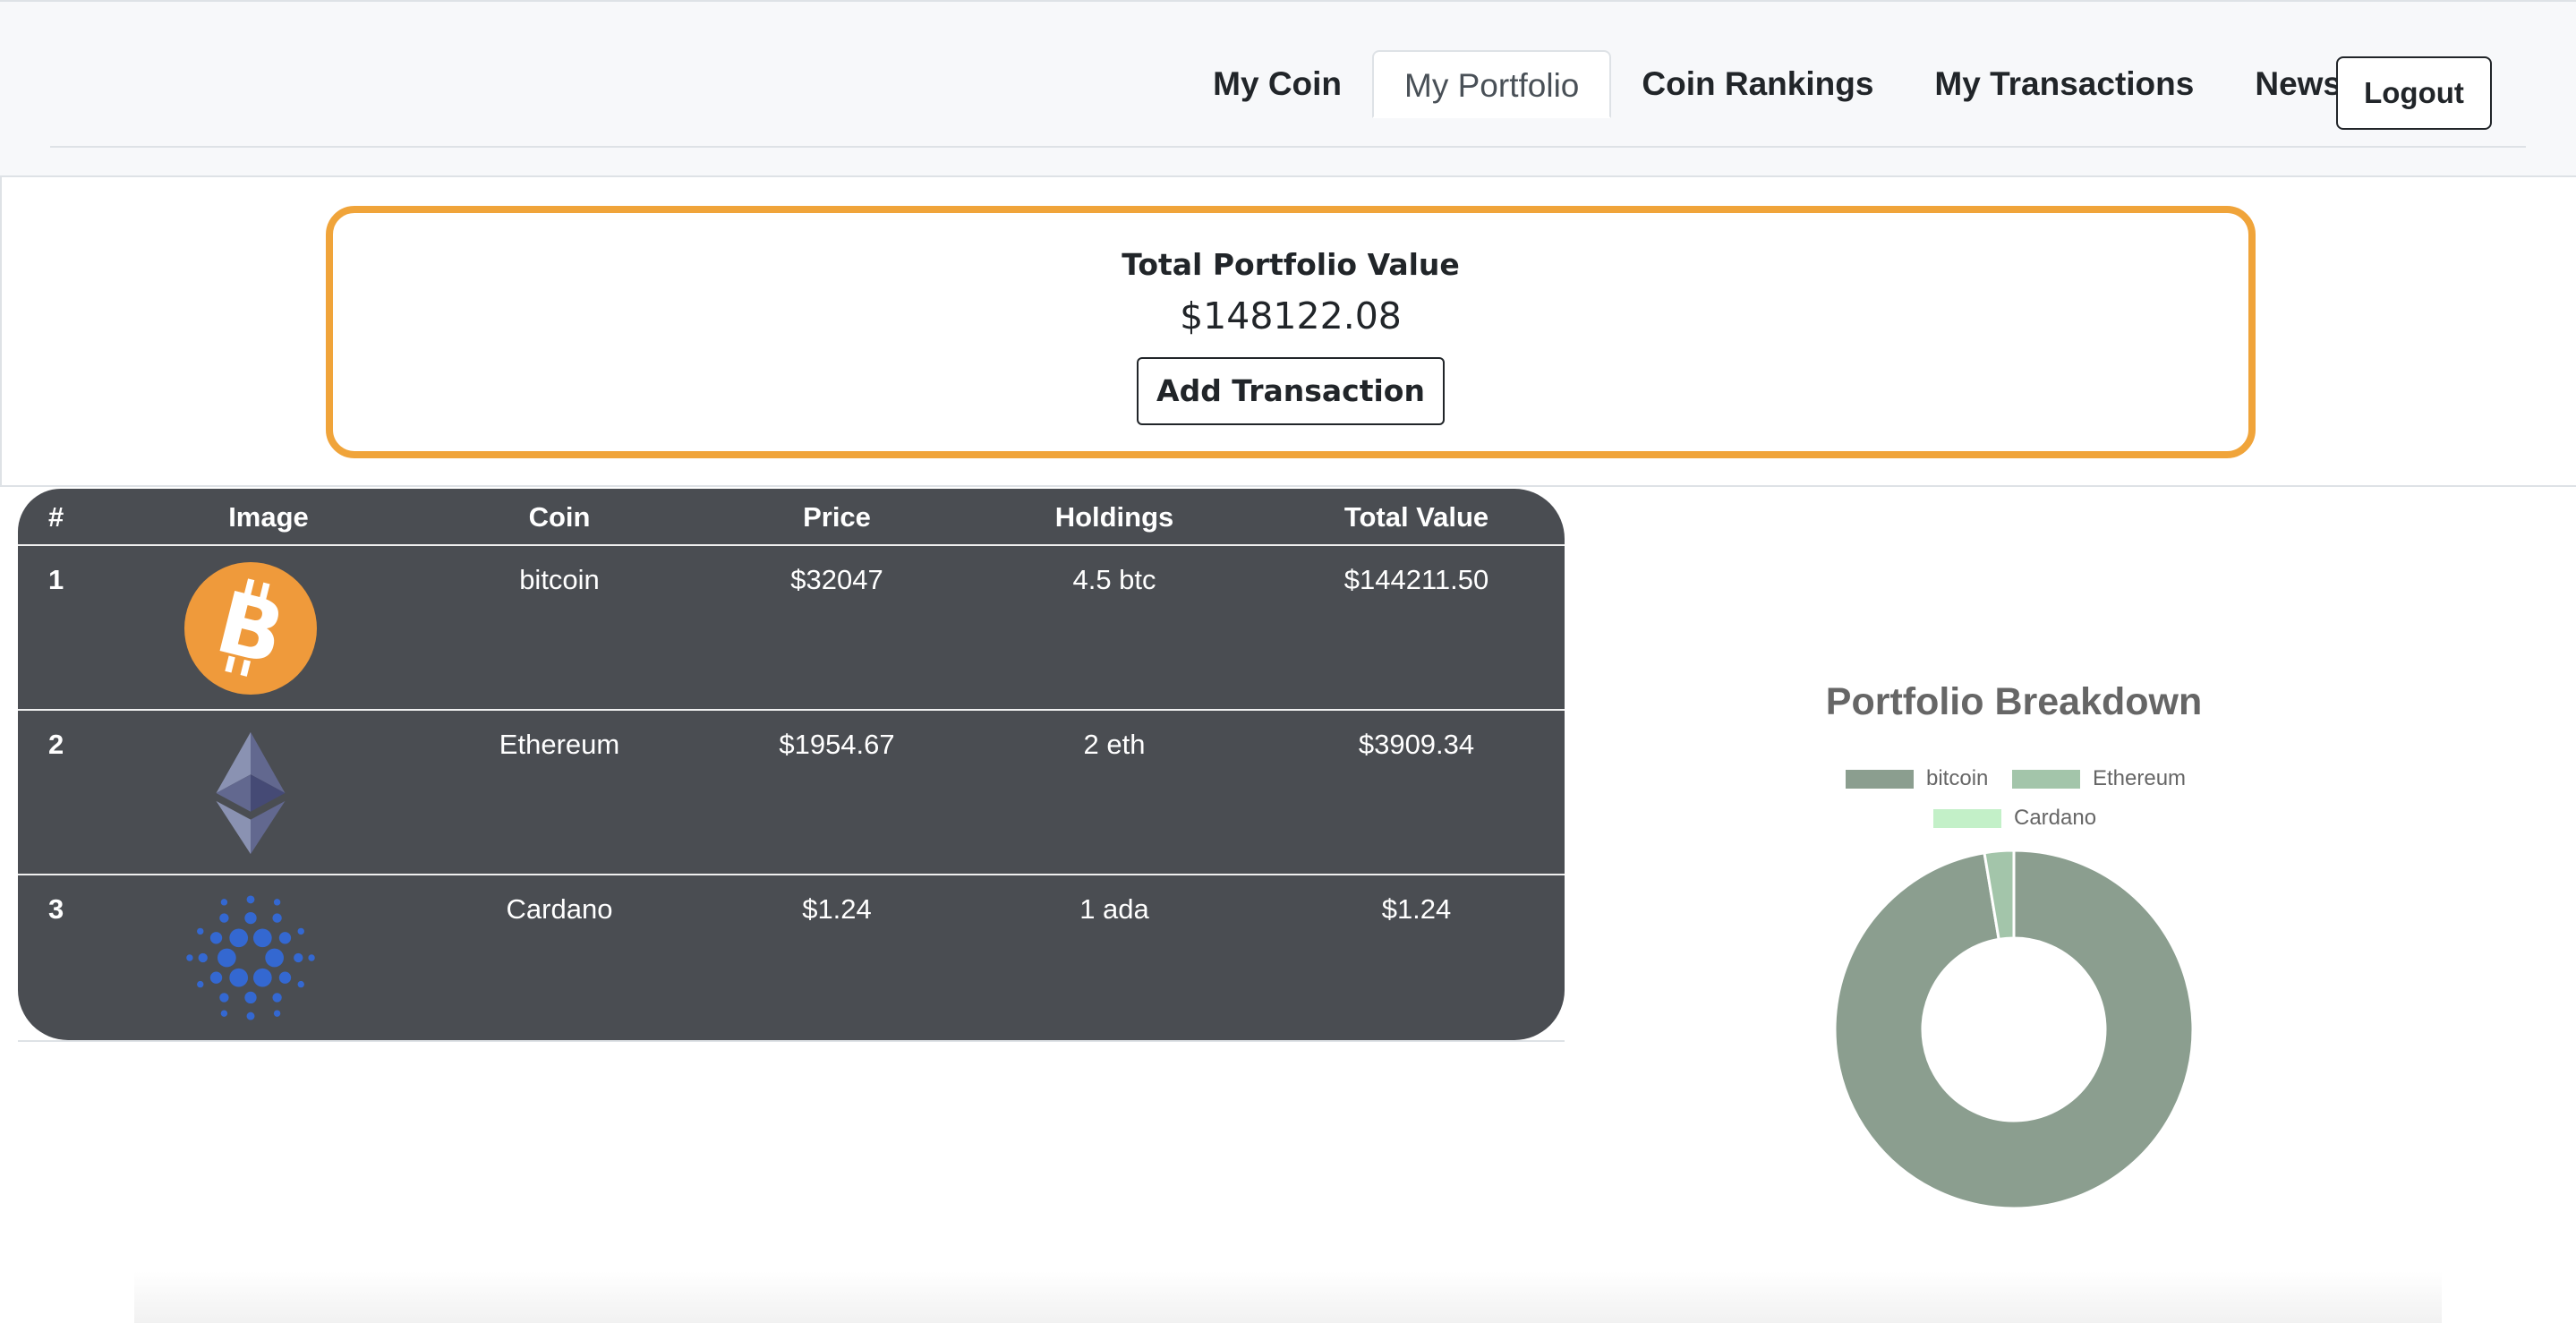 The image size is (2576, 1323). Describe the element at coordinates (251, 793) in the screenshot. I see `ethereum-icon` at that location.